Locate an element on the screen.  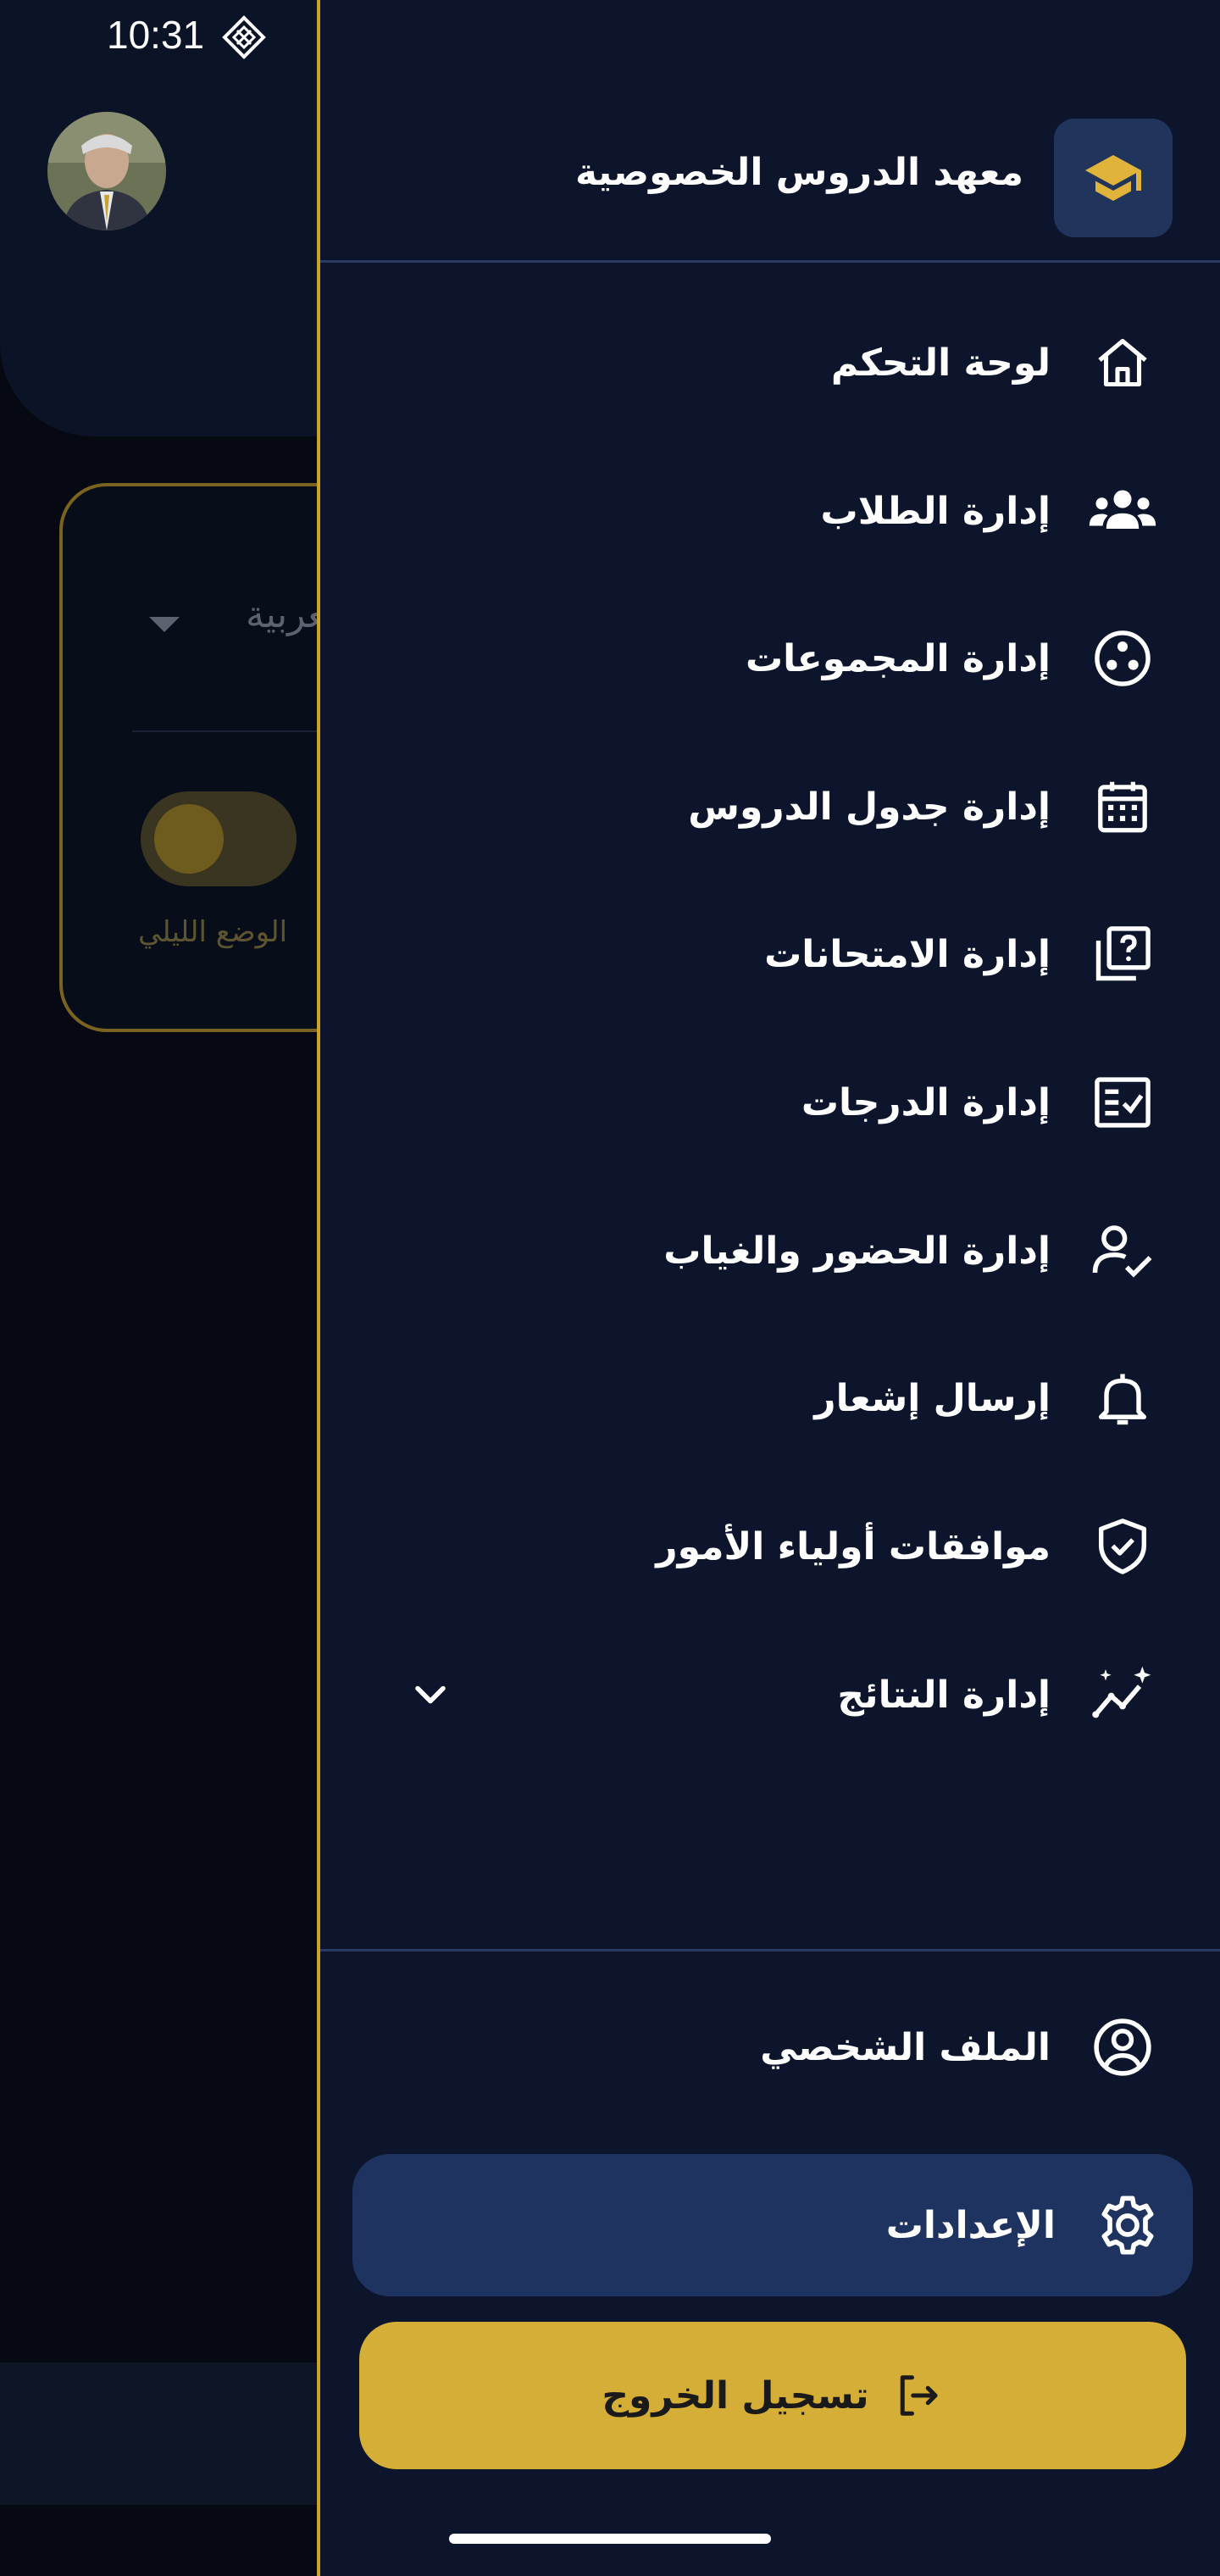
menu-item-groups: إدارة المجموعات is located at coordinates (770, 658).